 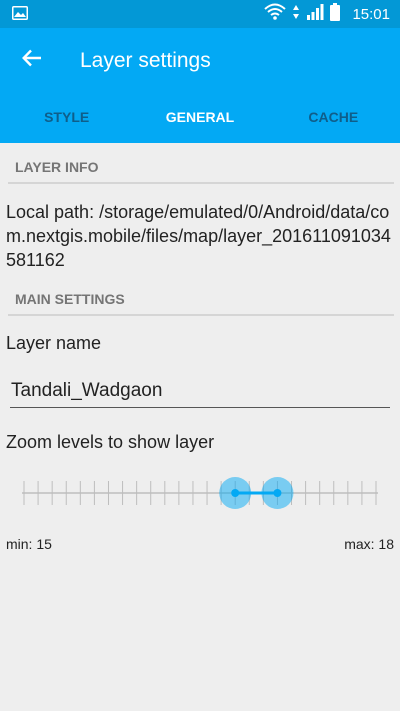 I want to click on zoom-max-text: max: 18, so click(x=369, y=544).